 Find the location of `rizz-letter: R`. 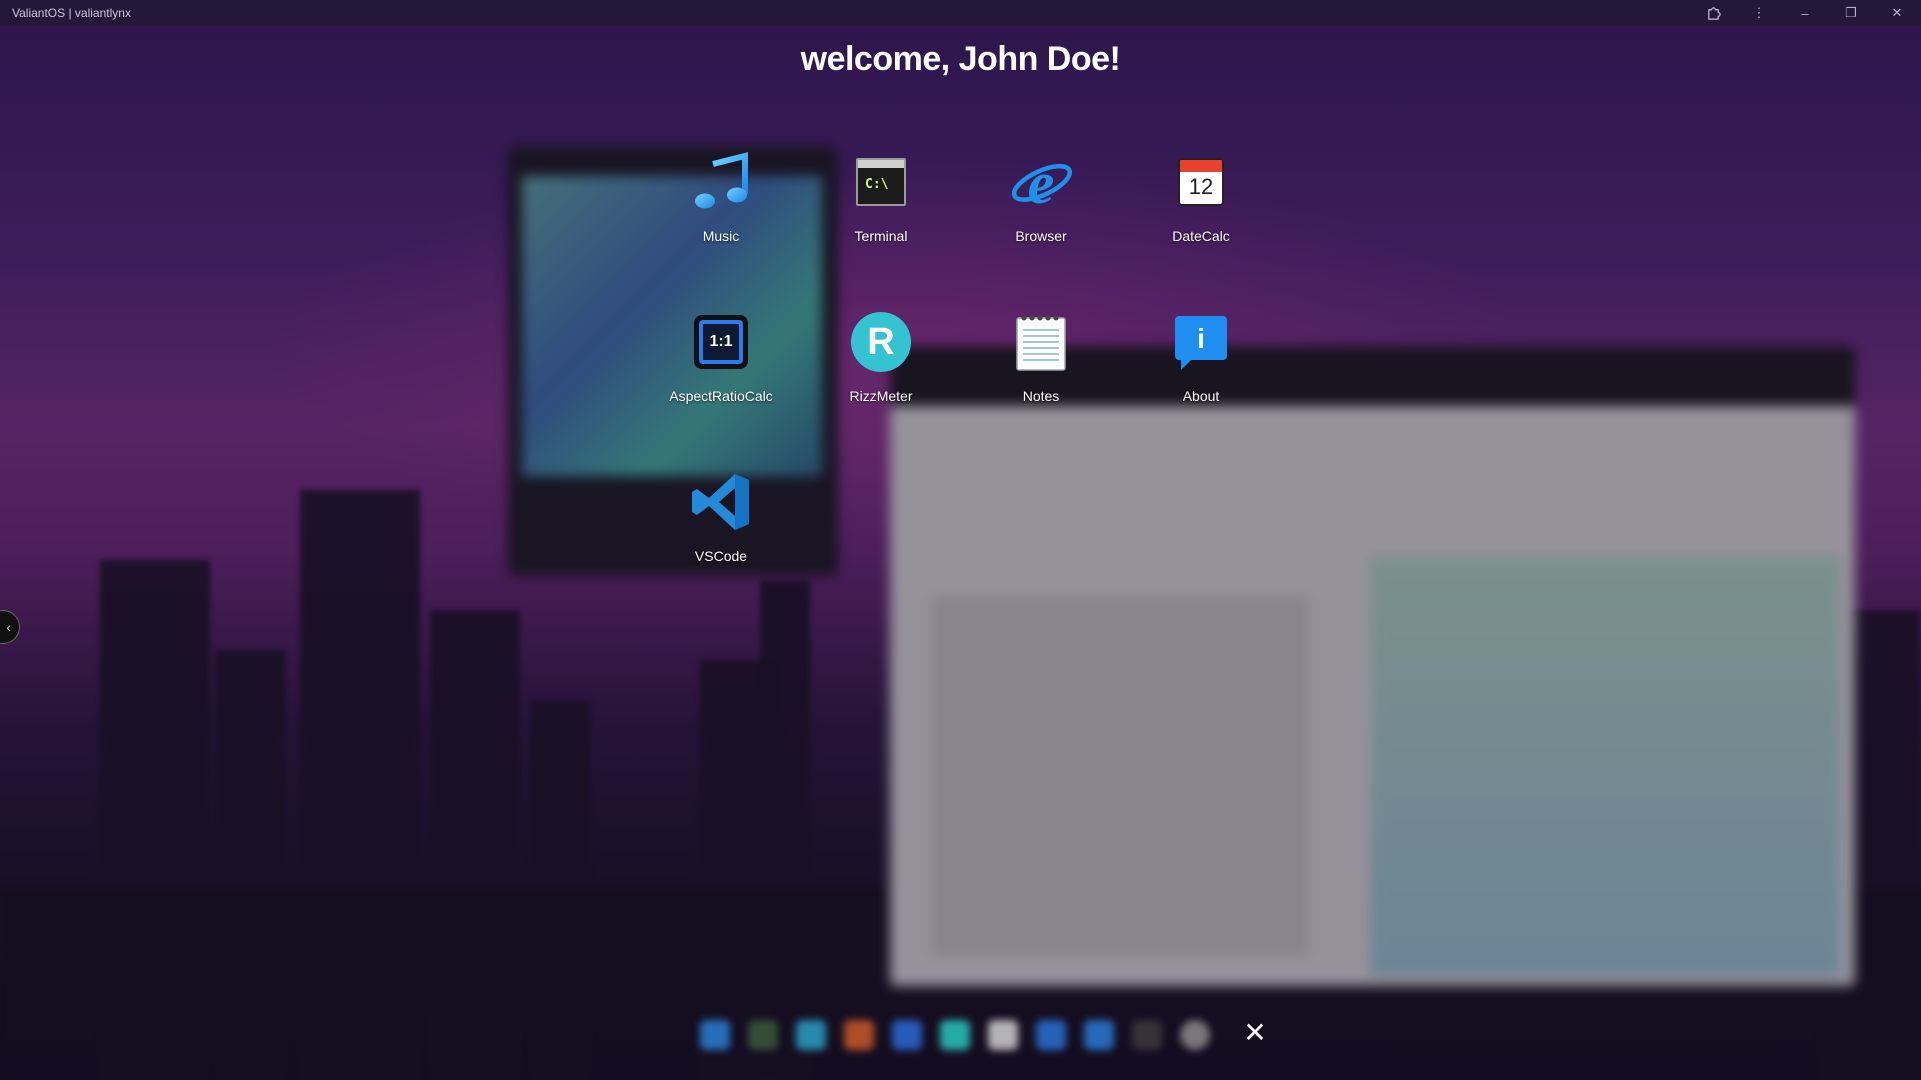

rizz-letter: R is located at coordinates (881, 341).